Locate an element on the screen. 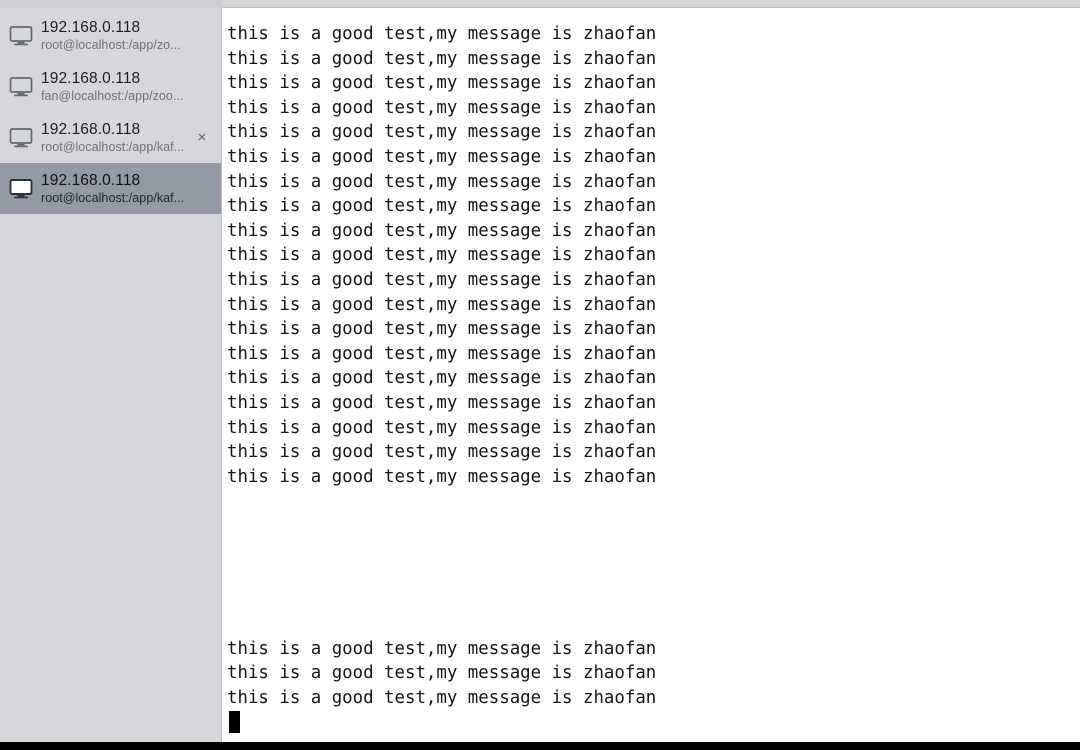 This screenshot has height=750, width=1080. titlebar-sidebar-segment is located at coordinates (111, 4).